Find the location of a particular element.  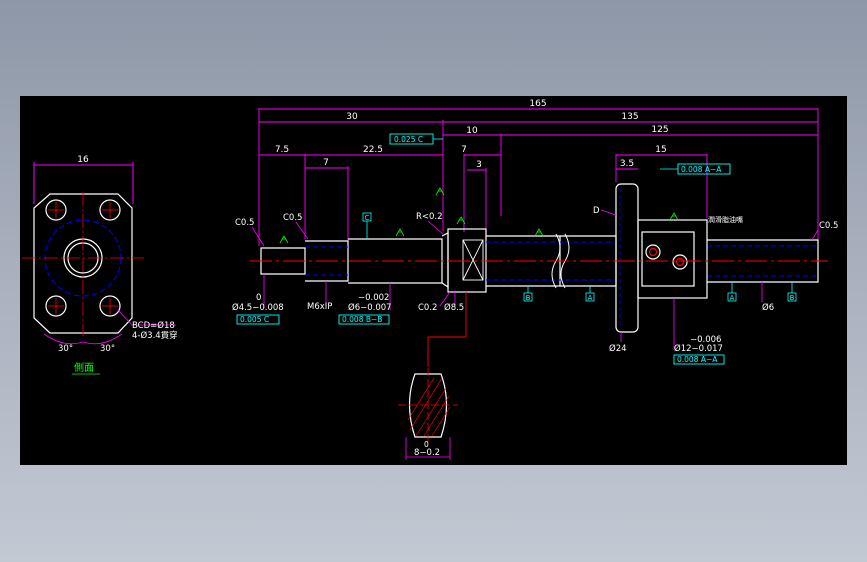

datum-b1: B is located at coordinates (528, 298).